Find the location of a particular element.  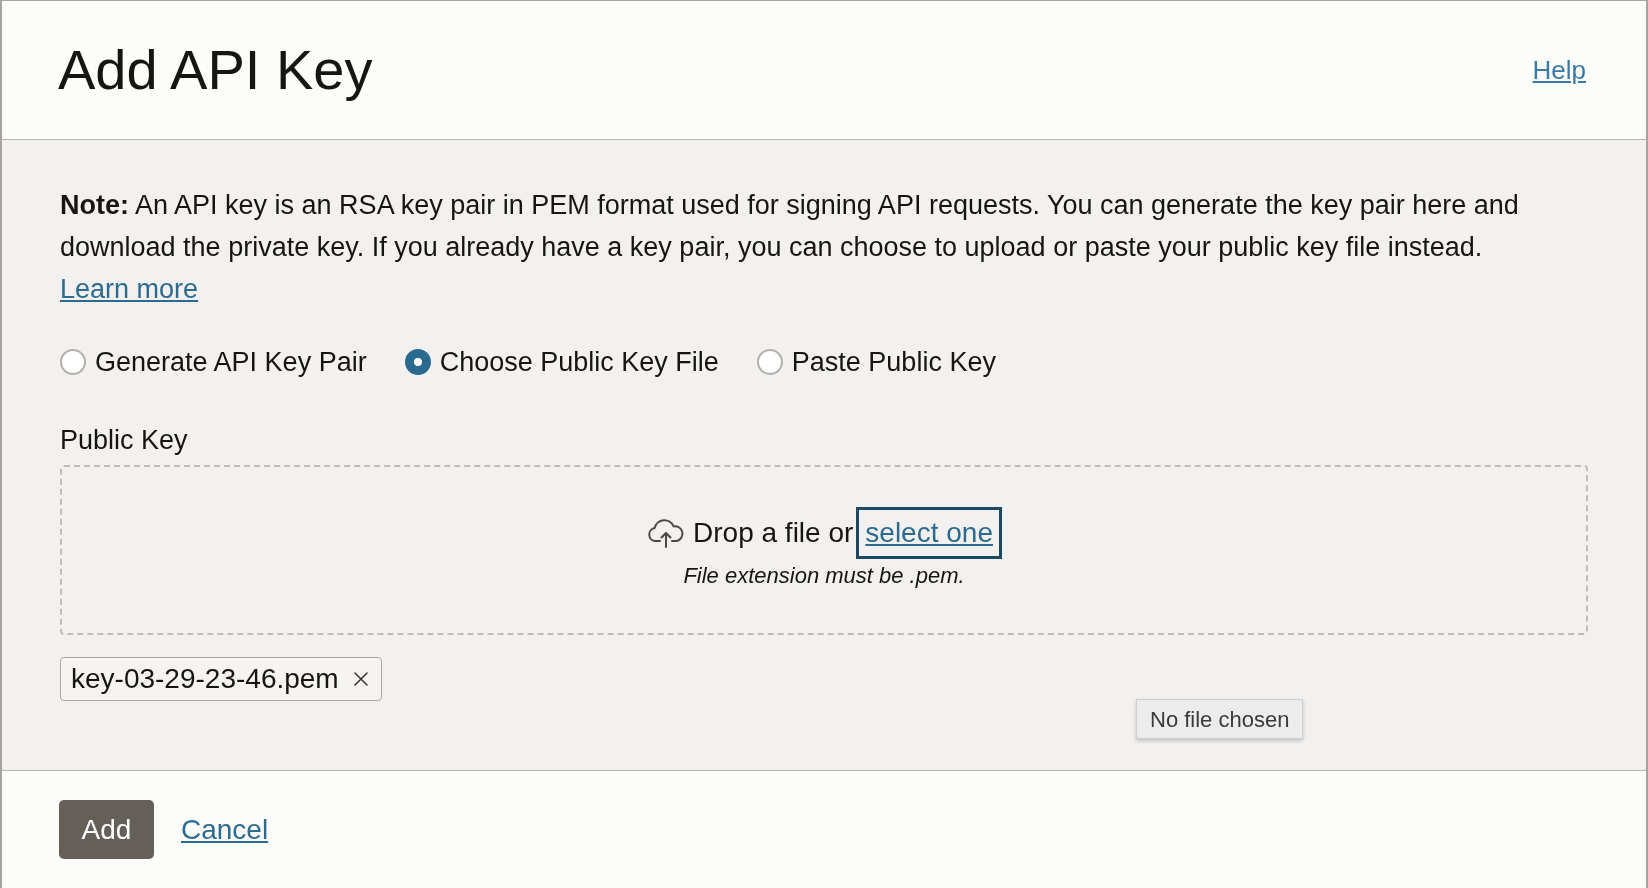

add-button: Add is located at coordinates (106, 829).